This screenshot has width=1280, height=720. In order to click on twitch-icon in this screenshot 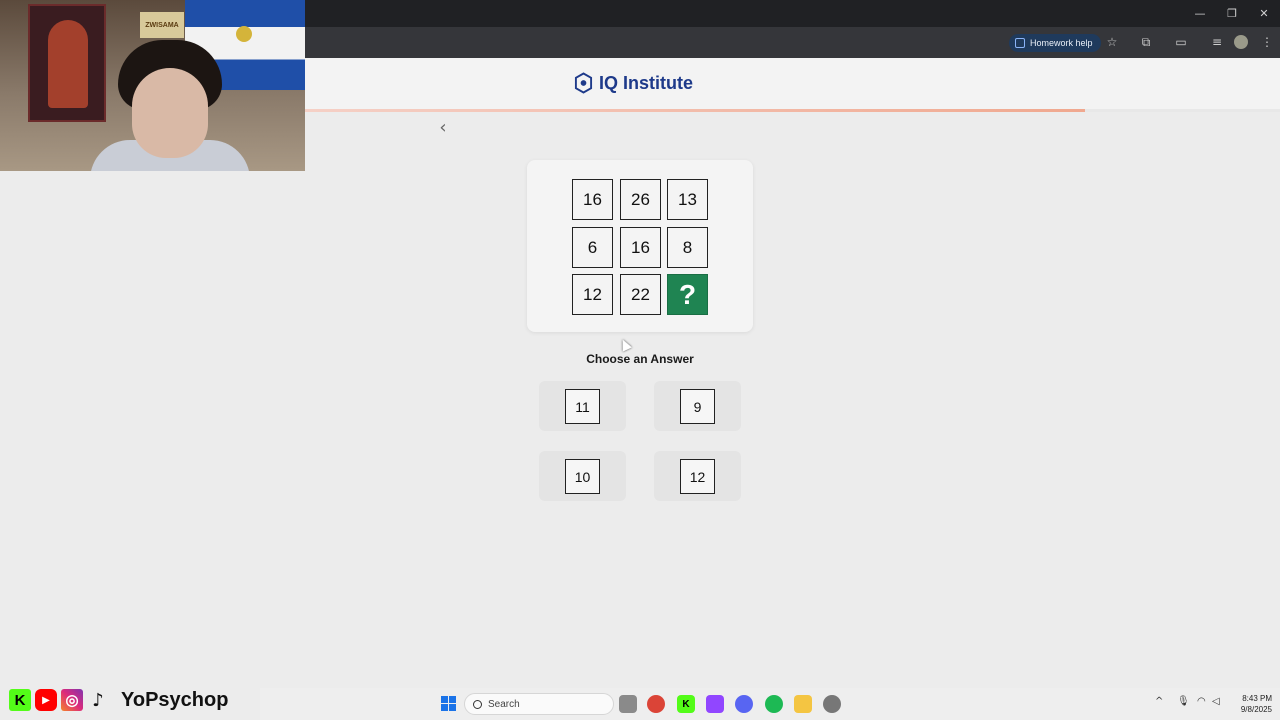, I will do `click(715, 704)`.